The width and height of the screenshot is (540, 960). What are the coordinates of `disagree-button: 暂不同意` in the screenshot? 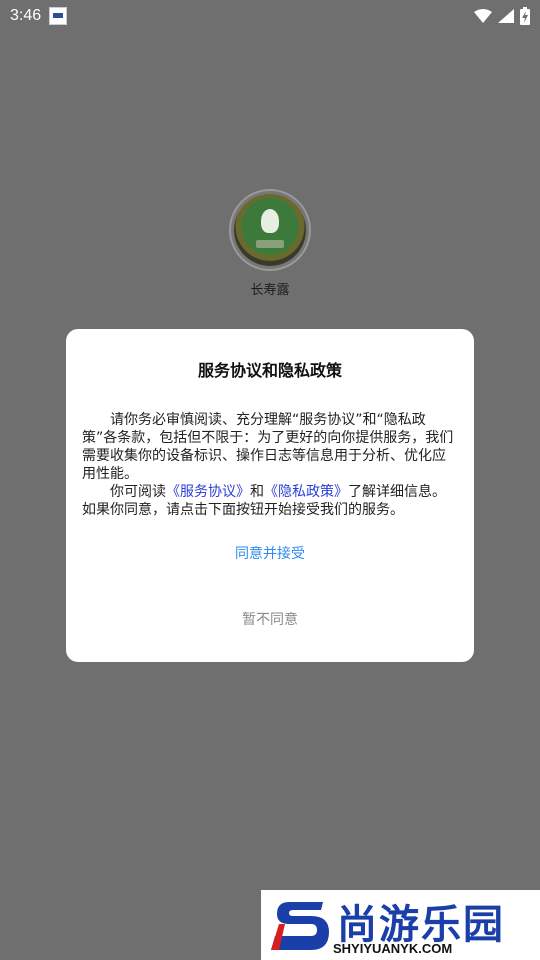 It's located at (270, 619).